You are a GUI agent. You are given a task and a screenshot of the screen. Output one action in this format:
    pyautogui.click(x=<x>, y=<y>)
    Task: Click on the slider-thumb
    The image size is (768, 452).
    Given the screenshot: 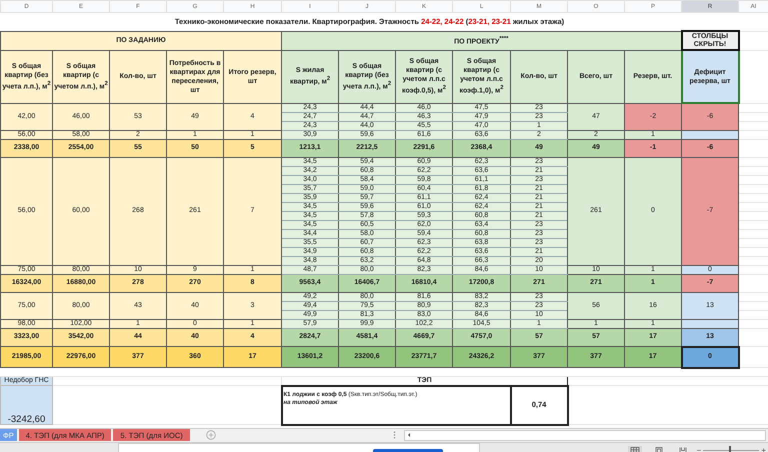 What is the action you would take?
    pyautogui.click(x=729, y=449)
    